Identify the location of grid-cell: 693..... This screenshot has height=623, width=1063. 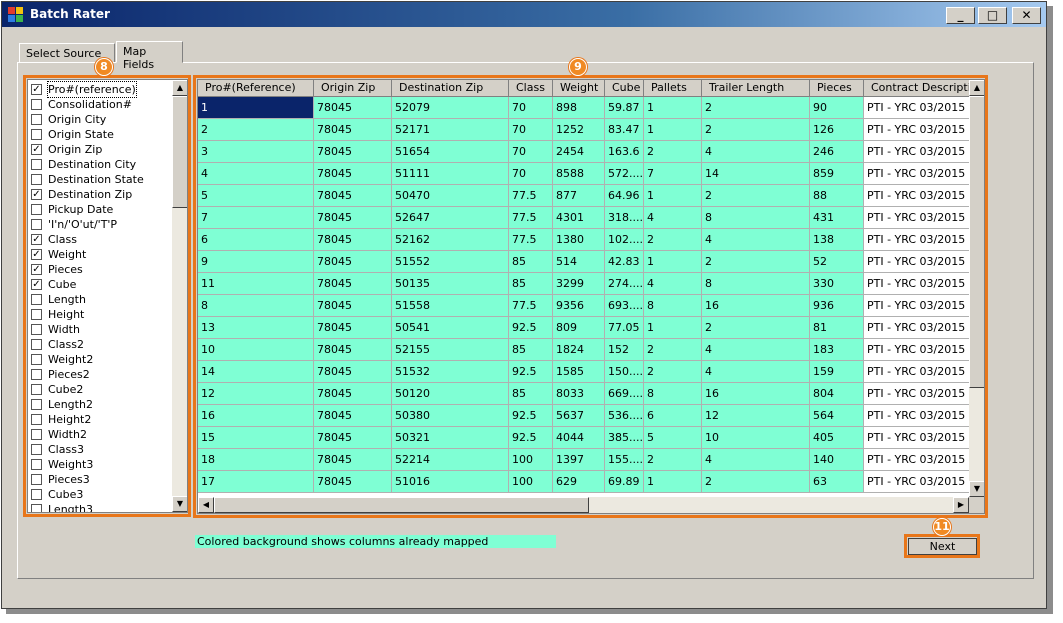
(624, 306).